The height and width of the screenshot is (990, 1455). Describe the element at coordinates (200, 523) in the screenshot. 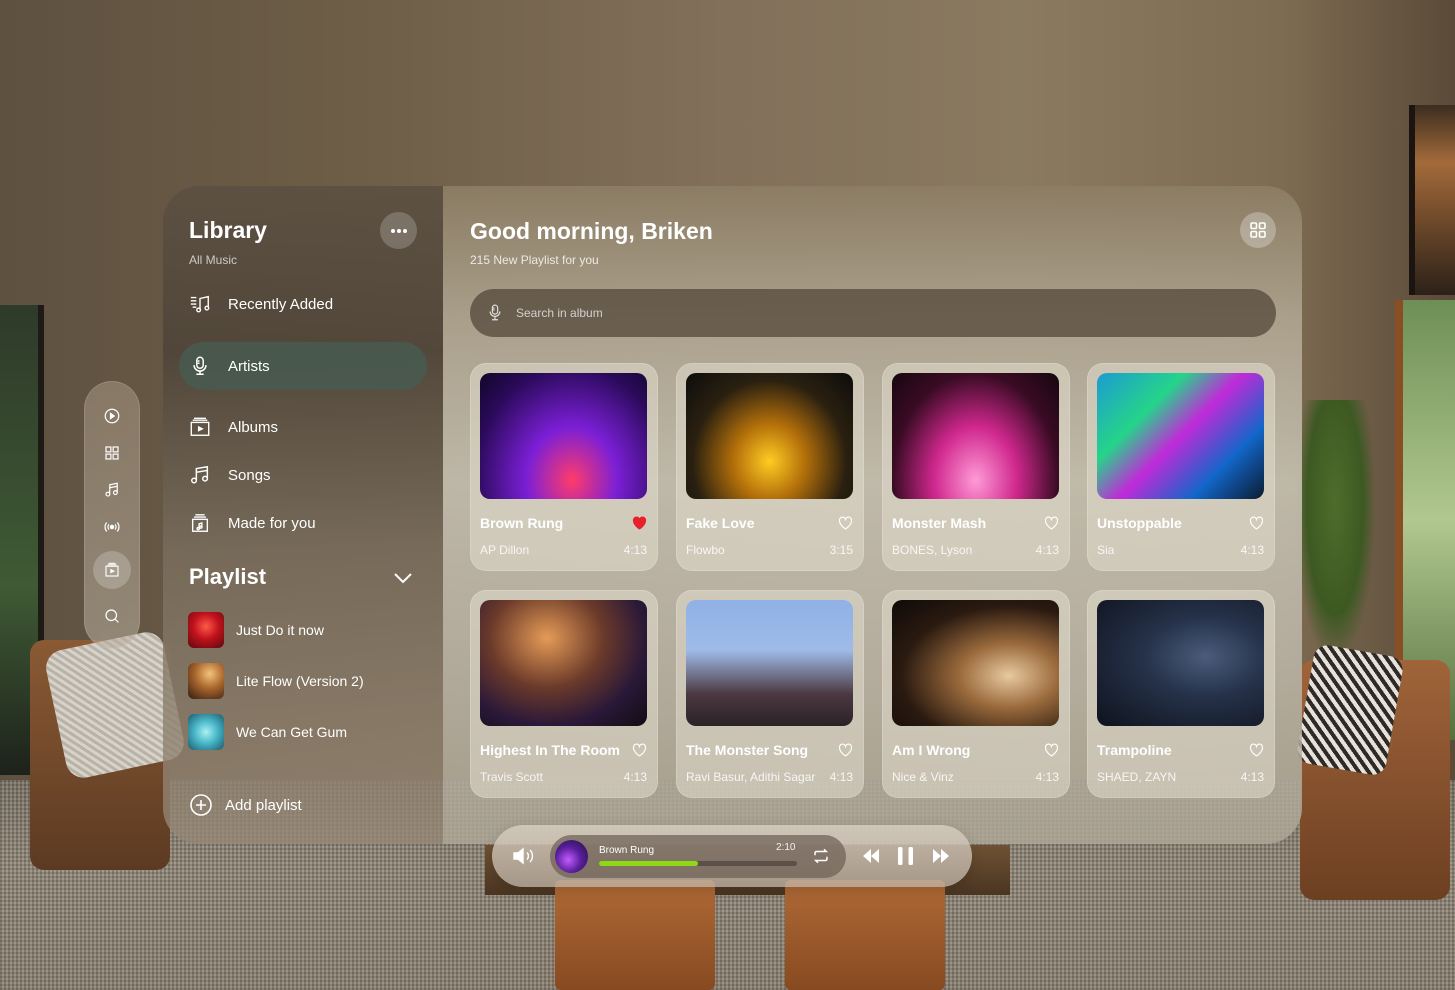

I see `made-for-you-icon` at that location.